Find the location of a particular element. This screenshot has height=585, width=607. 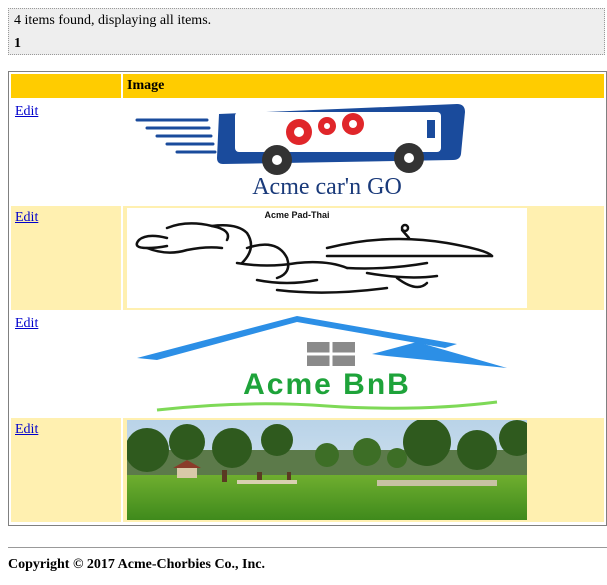

items-found-text: 4 items found, displaying all items. is located at coordinates (113, 20).